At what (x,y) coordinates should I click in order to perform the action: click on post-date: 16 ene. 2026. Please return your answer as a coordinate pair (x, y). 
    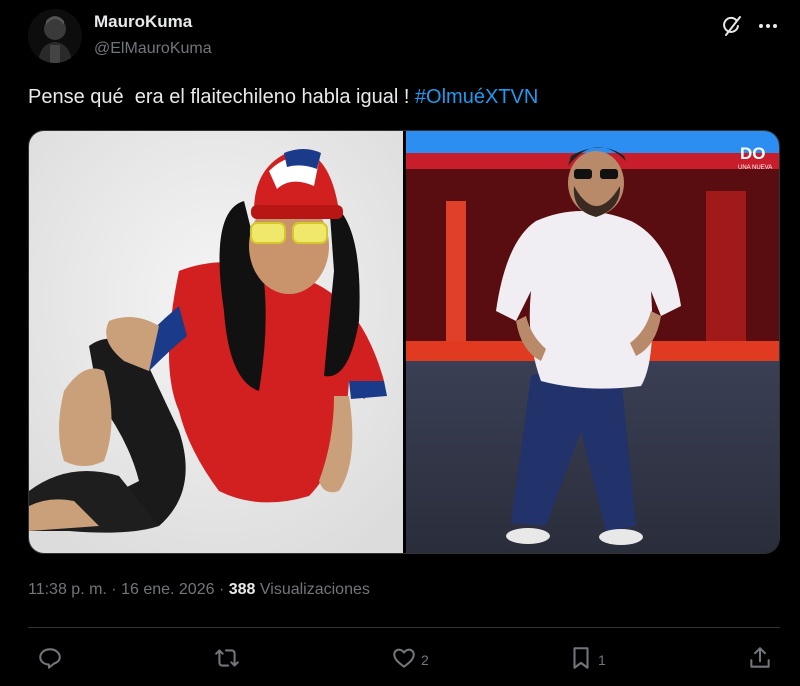
    Looking at the image, I should click on (167, 589).